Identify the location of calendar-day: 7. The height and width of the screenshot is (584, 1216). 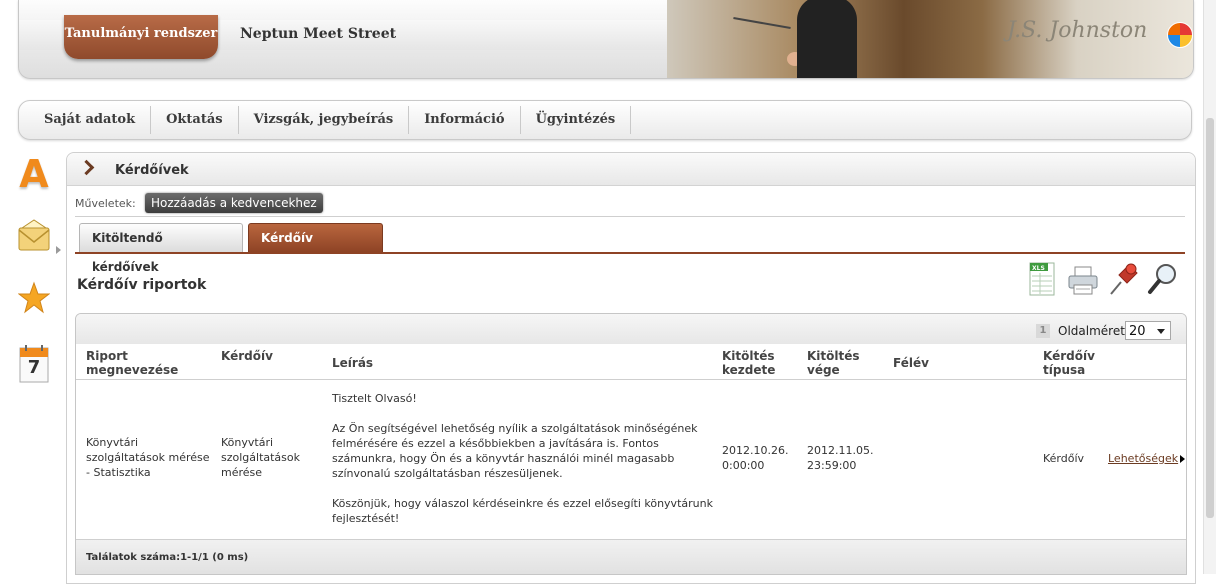
(34, 367).